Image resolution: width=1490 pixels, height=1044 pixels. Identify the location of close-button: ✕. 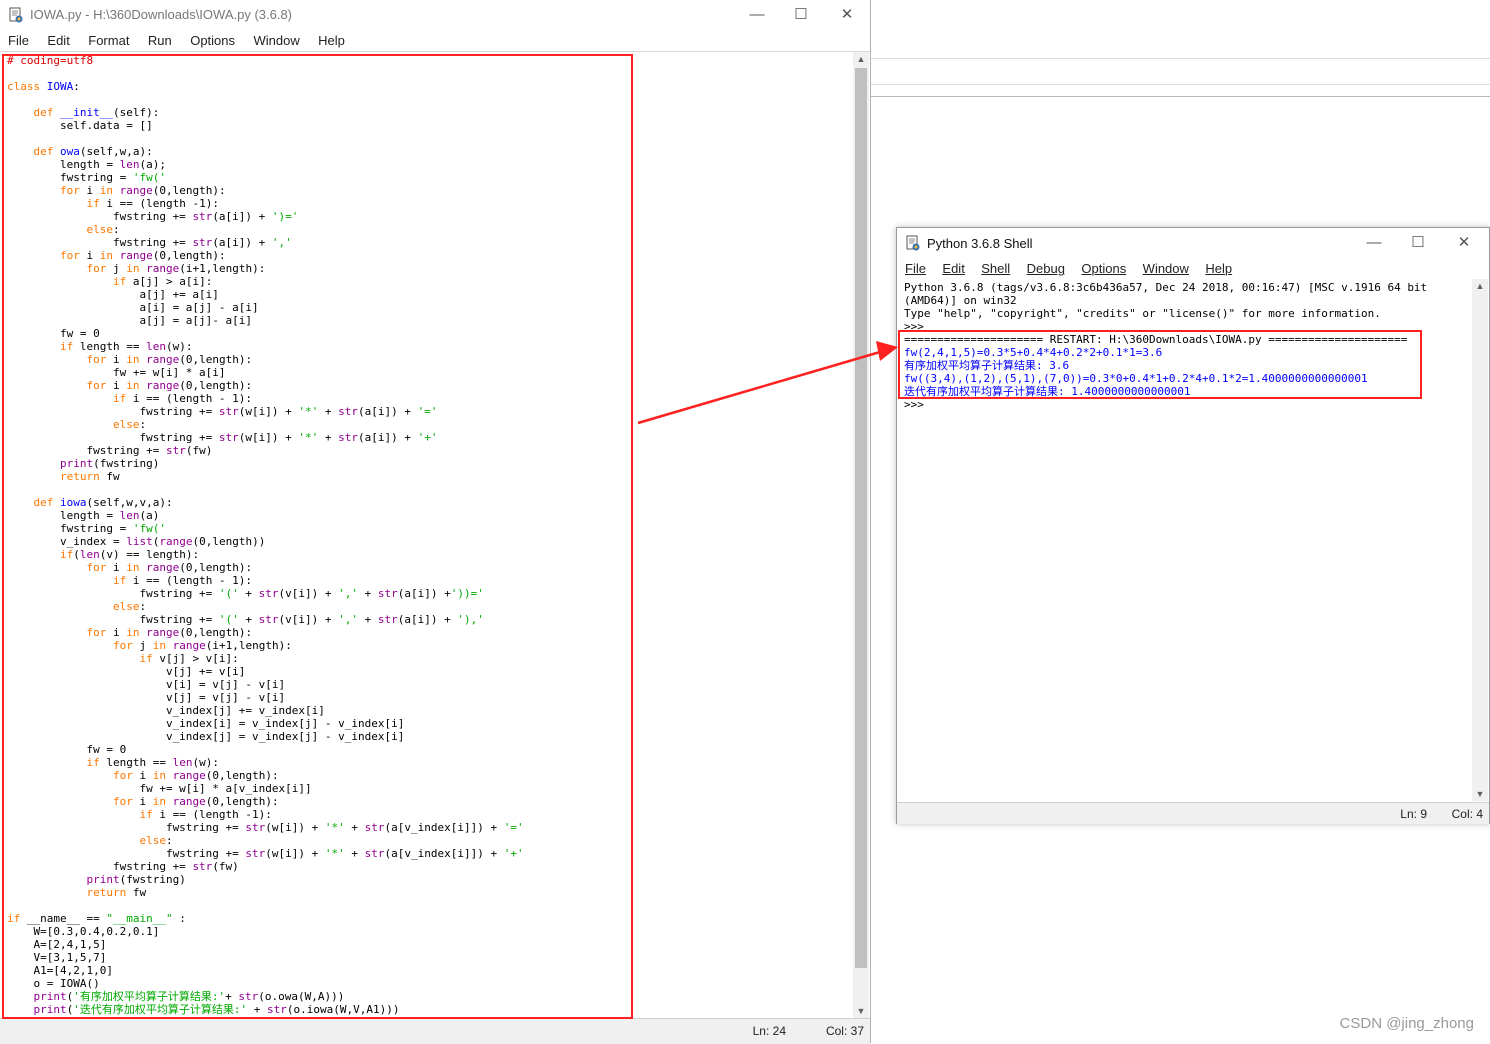
(847, 15).